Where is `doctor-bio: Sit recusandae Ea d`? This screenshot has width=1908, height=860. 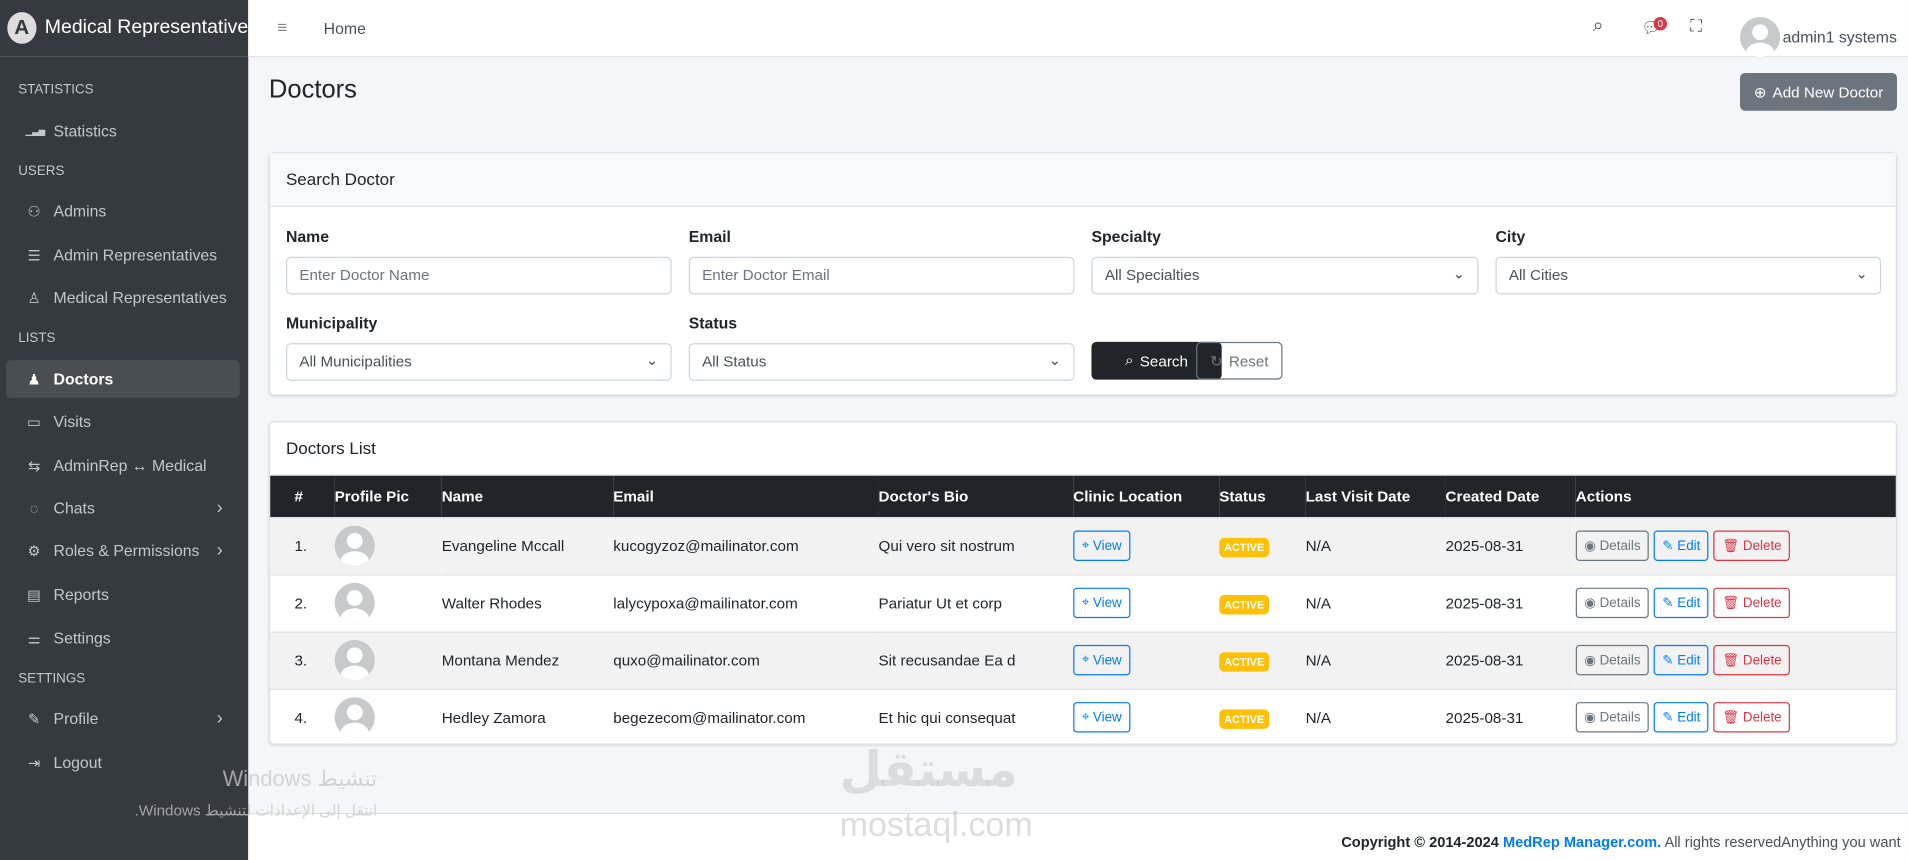
doctor-bio: Sit recusandae Ea d is located at coordinates (976, 659).